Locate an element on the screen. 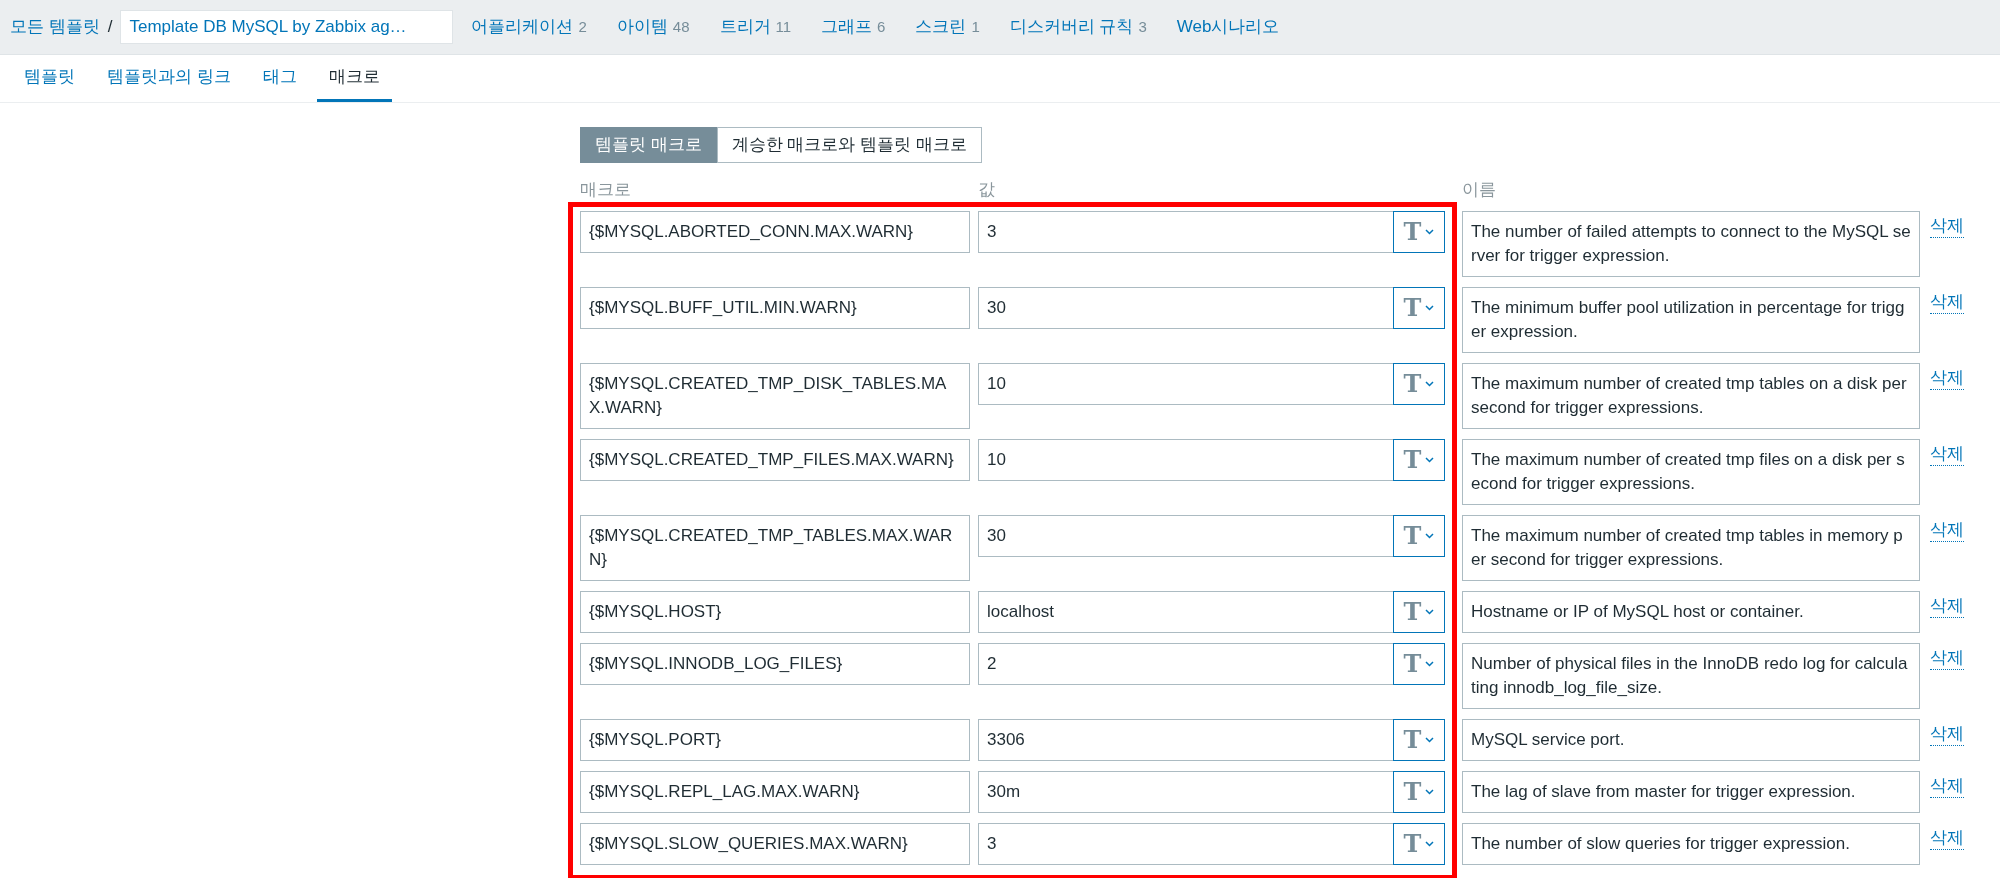 The height and width of the screenshot is (878, 2000). nav-link: Web시나리오 is located at coordinates (1228, 27).